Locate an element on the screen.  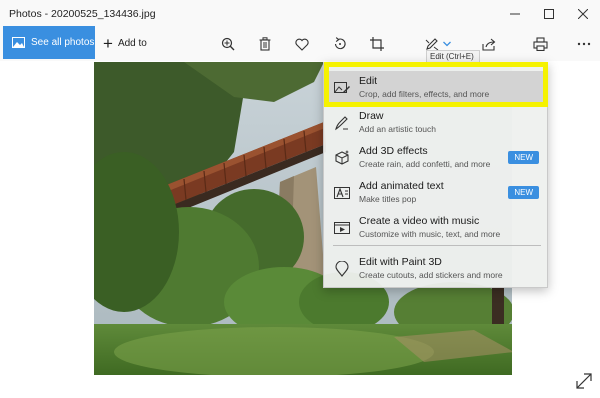
menu-item-desc: Crop, add filters, effects, and more is located at coordinates (424, 94).